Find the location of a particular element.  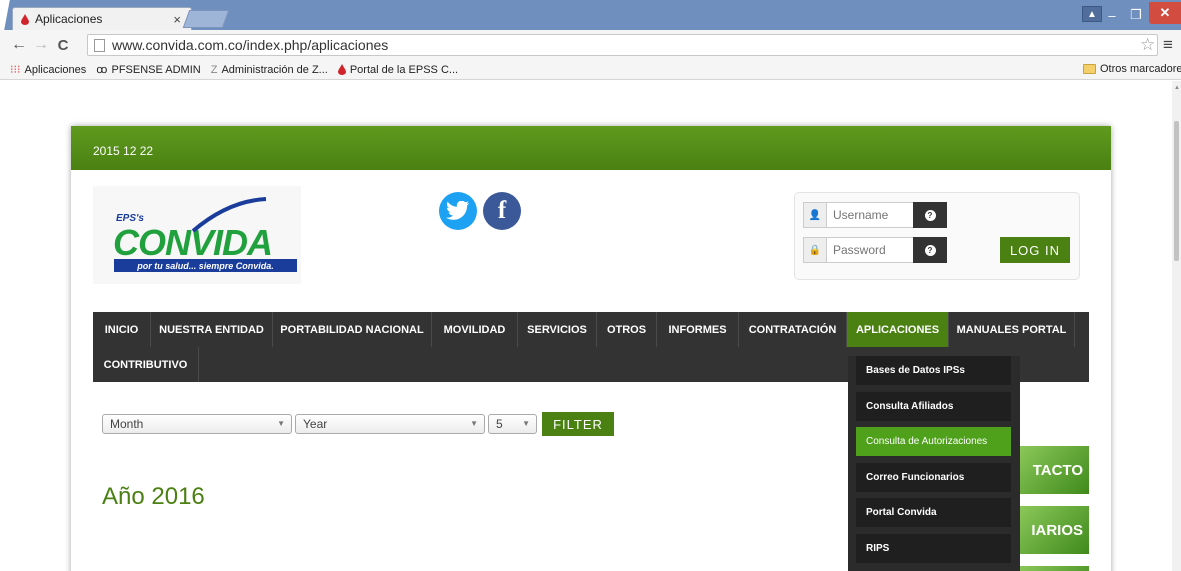

bookmark-other: Otros marcadores is located at coordinates (1132, 69).